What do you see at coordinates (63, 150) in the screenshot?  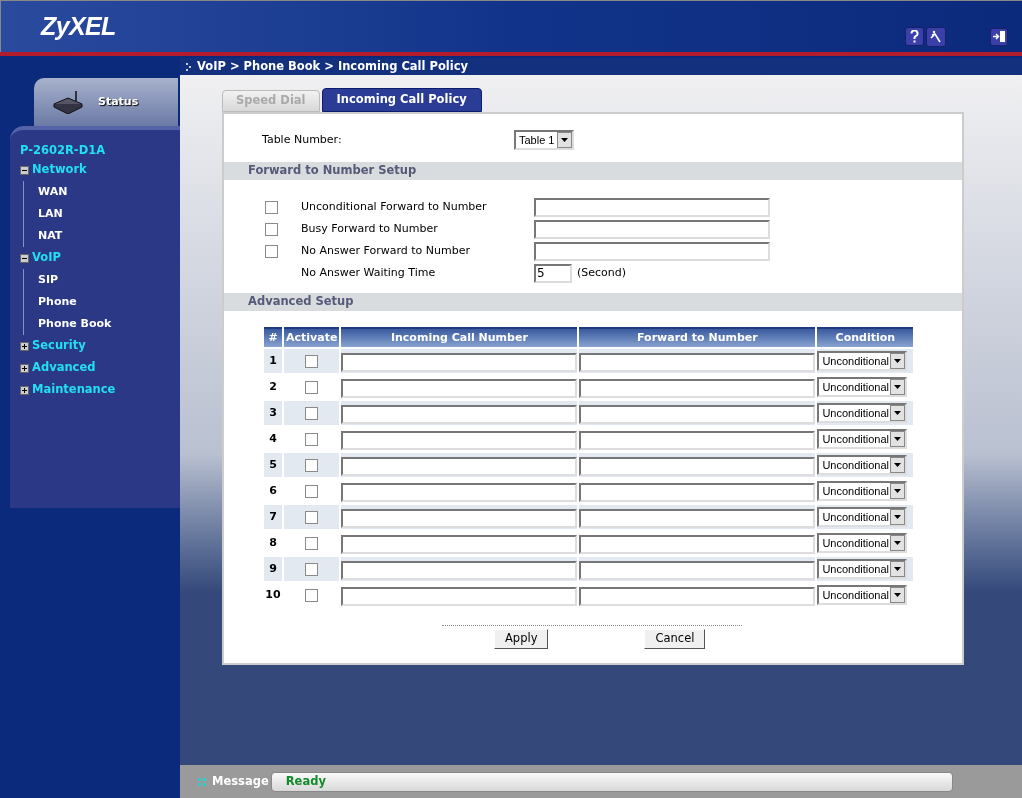 I see `device-name: P-2602R-D1A` at bounding box center [63, 150].